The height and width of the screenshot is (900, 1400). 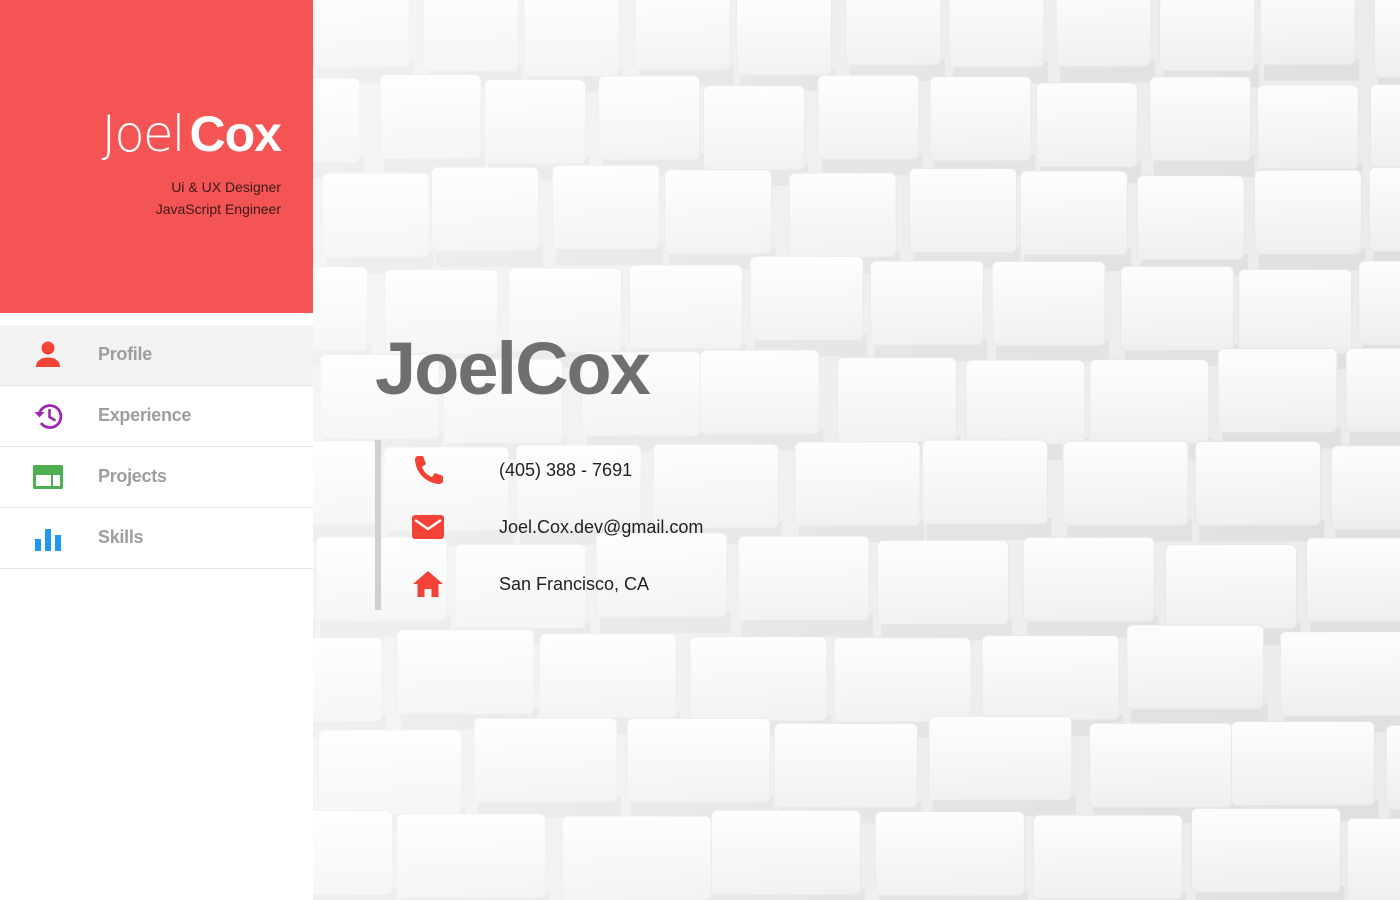 What do you see at coordinates (235, 134) in the screenshot?
I see `last-name: Cox` at bounding box center [235, 134].